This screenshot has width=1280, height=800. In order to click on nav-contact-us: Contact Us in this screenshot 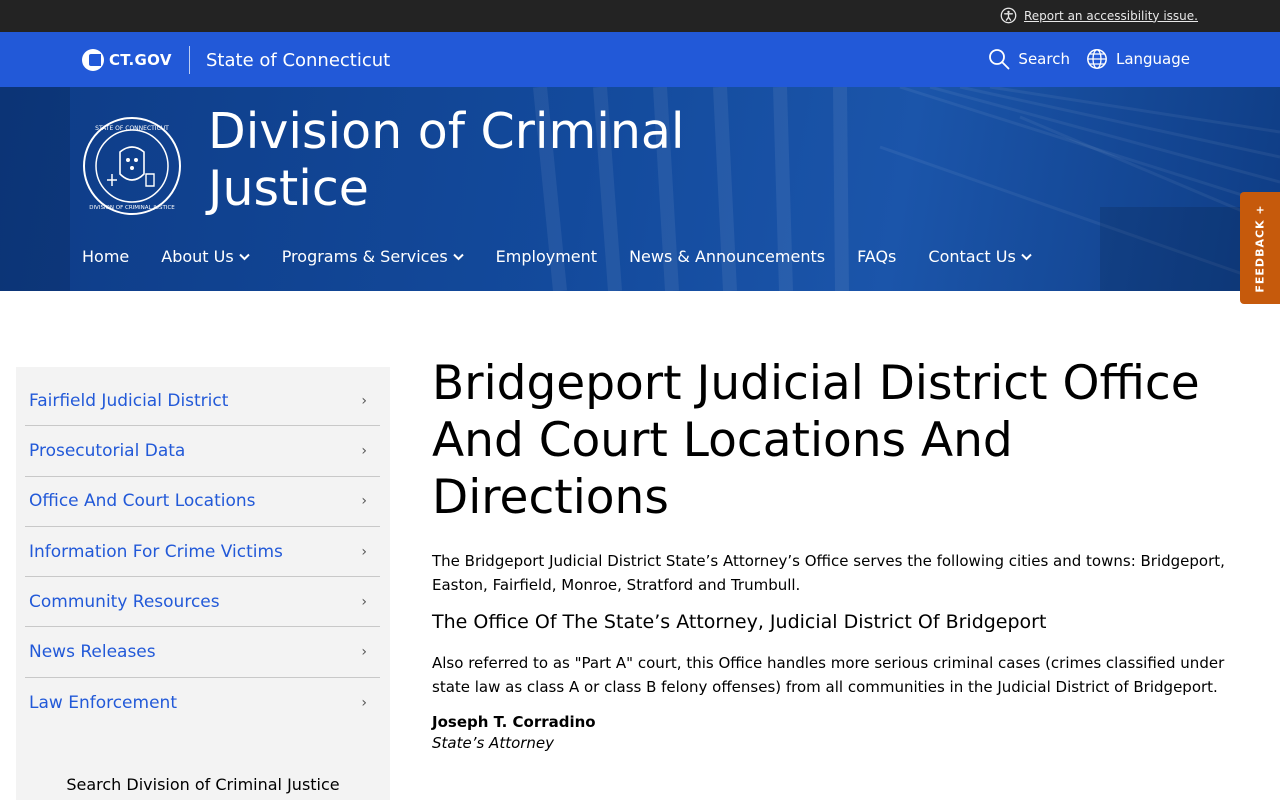, I will do `click(980, 256)`.